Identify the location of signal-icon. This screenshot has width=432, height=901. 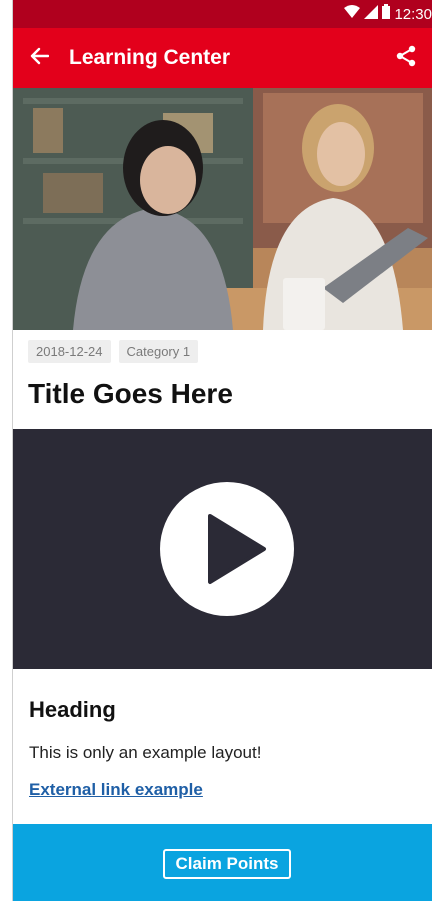
(371, 14).